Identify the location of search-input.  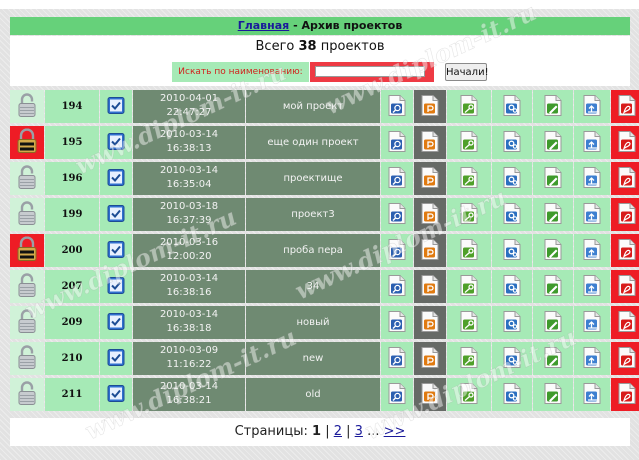
(370, 71).